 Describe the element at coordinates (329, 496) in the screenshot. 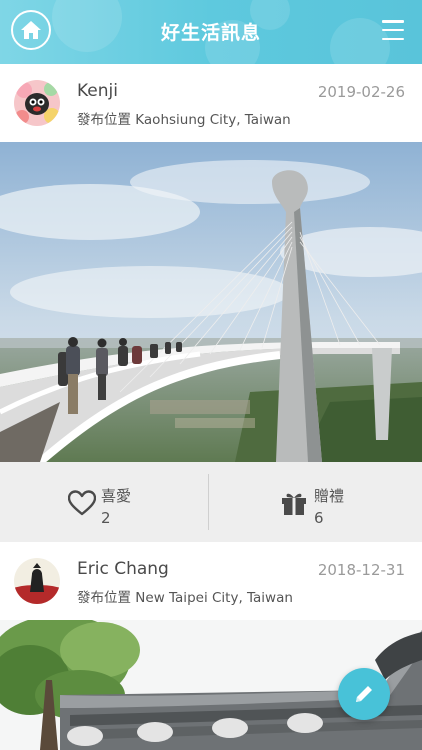

I see `gift-label: 贈禮` at that location.